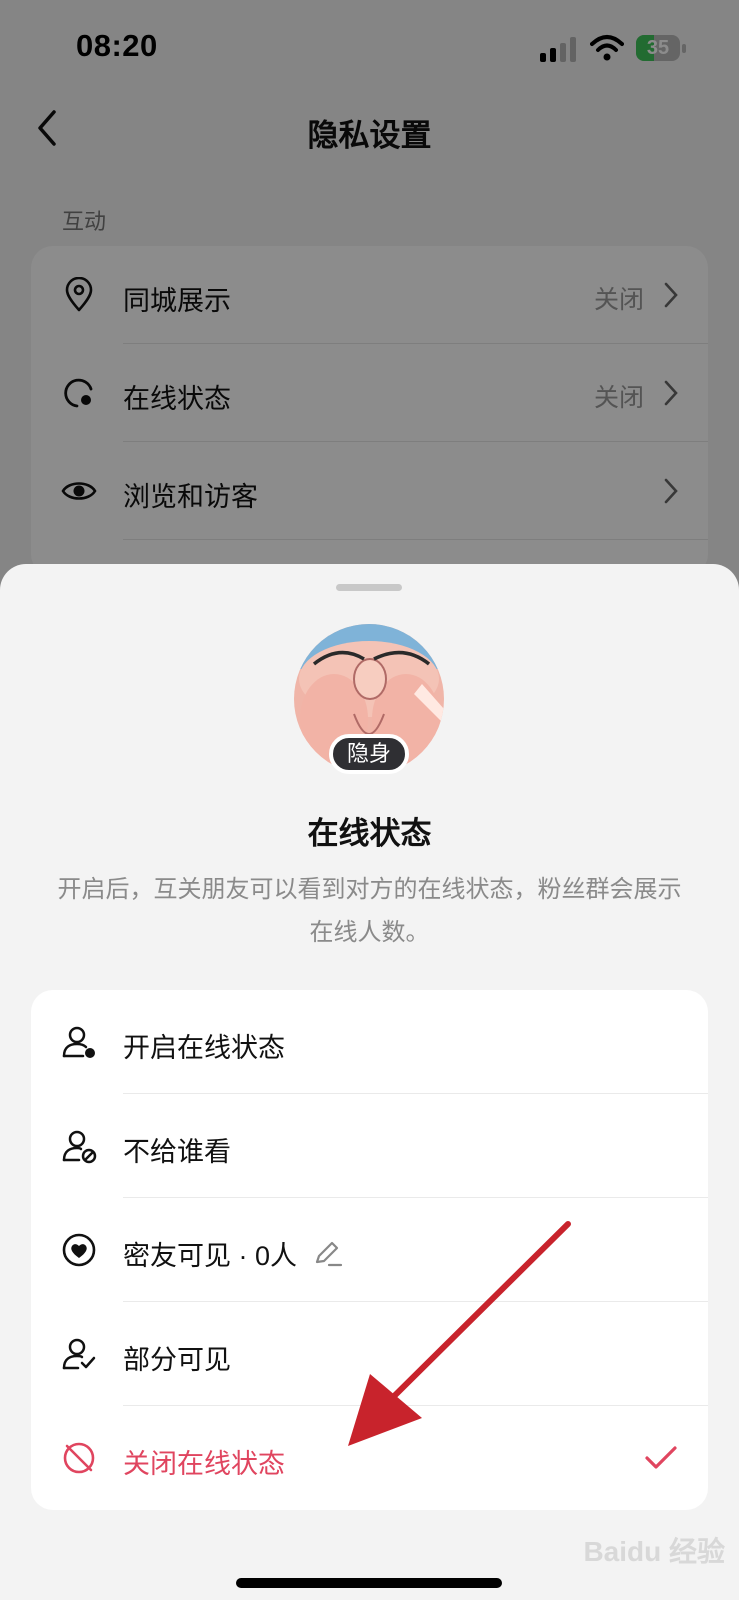 This screenshot has width=739, height=1600. What do you see at coordinates (369, 1146) in the screenshot?
I see `option-hide-from: 不给谁看` at bounding box center [369, 1146].